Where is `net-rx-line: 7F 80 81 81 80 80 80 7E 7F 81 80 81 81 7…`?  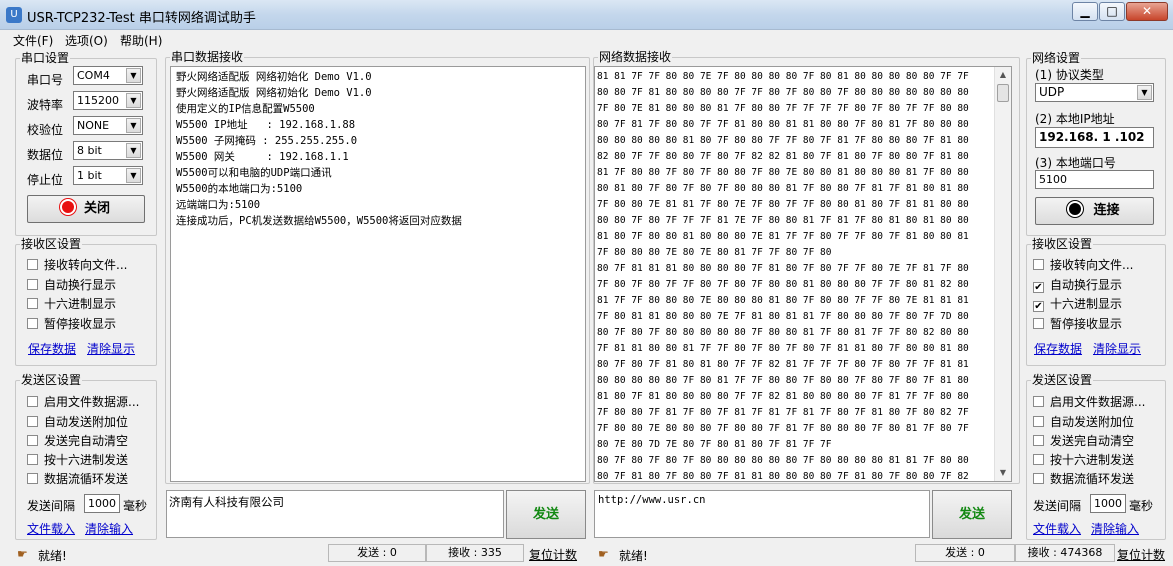 net-rx-line: 7F 80 81 81 80 80 80 7E 7F 81 80 81 81 7… is located at coordinates (783, 316).